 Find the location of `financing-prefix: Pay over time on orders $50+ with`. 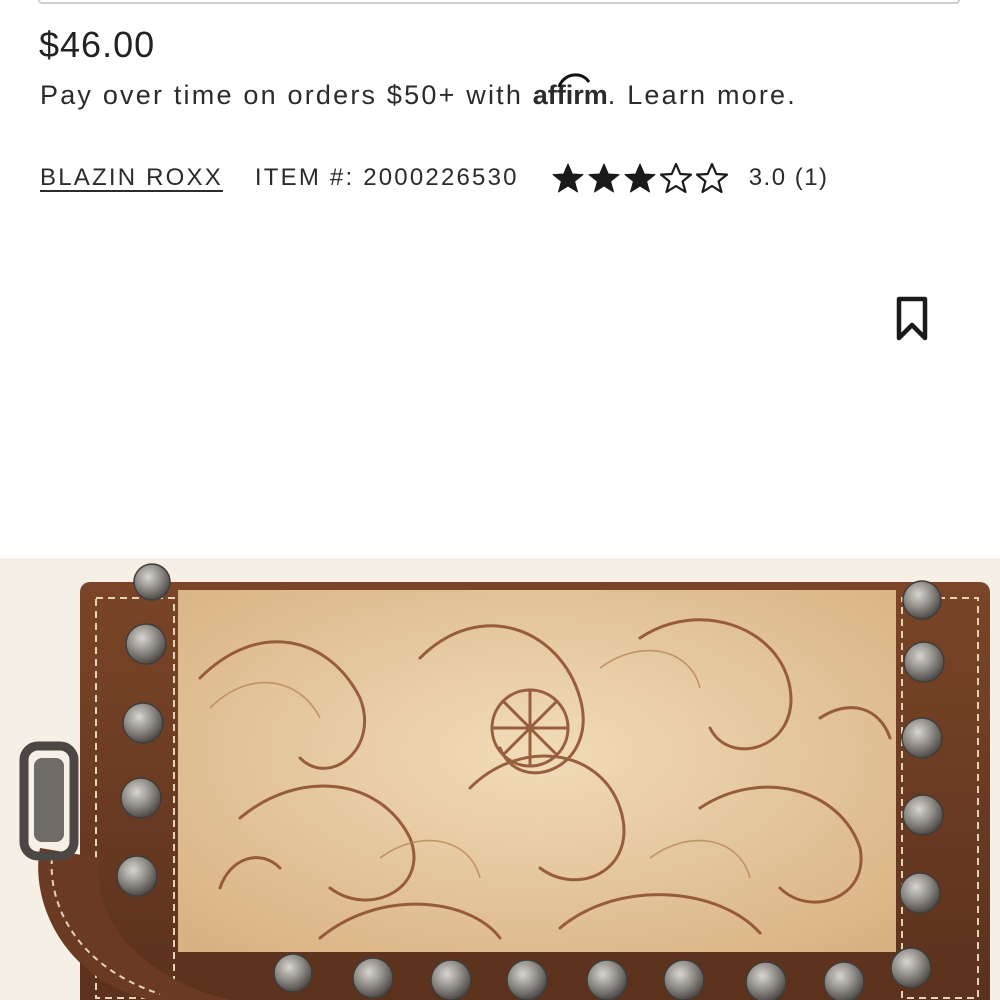

financing-prefix: Pay over time on orders $50+ with is located at coordinates (286, 95).